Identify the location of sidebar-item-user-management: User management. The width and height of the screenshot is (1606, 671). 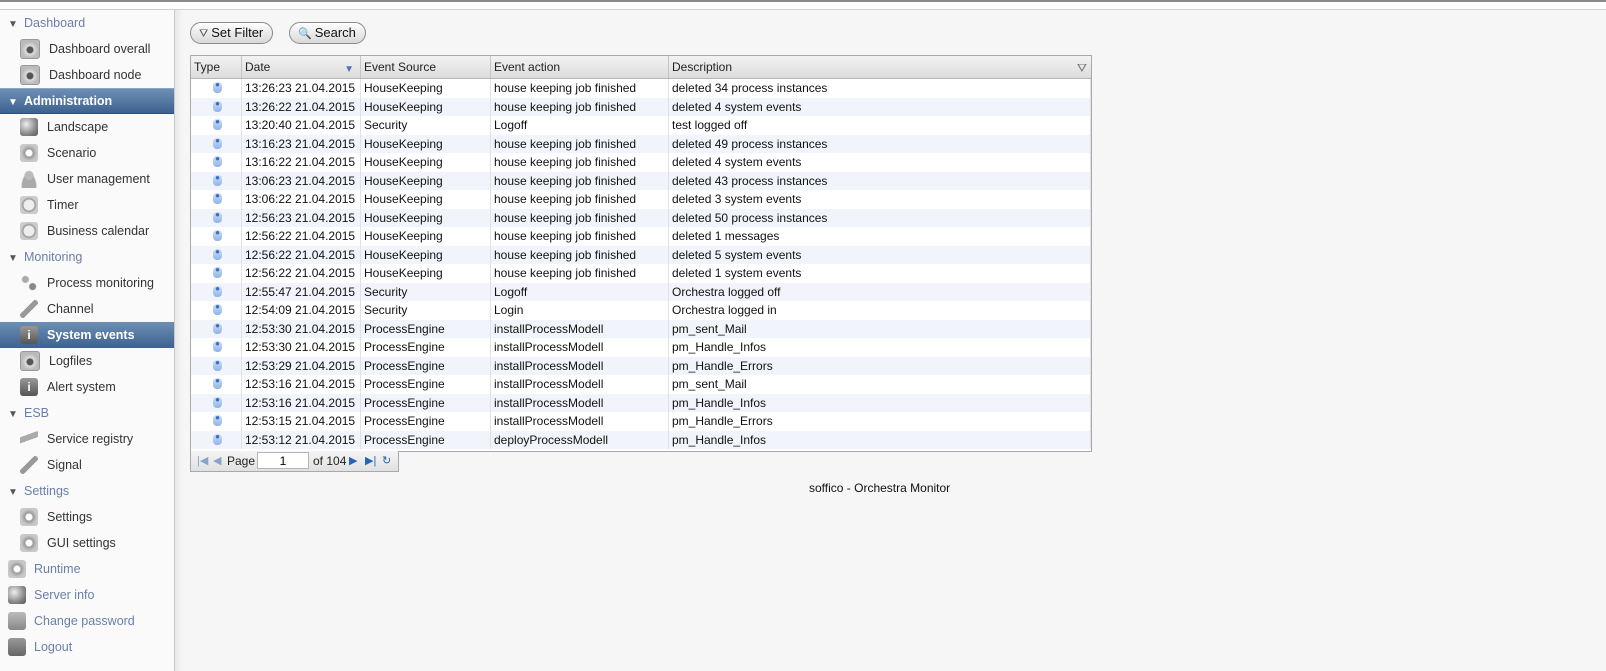
(87, 179).